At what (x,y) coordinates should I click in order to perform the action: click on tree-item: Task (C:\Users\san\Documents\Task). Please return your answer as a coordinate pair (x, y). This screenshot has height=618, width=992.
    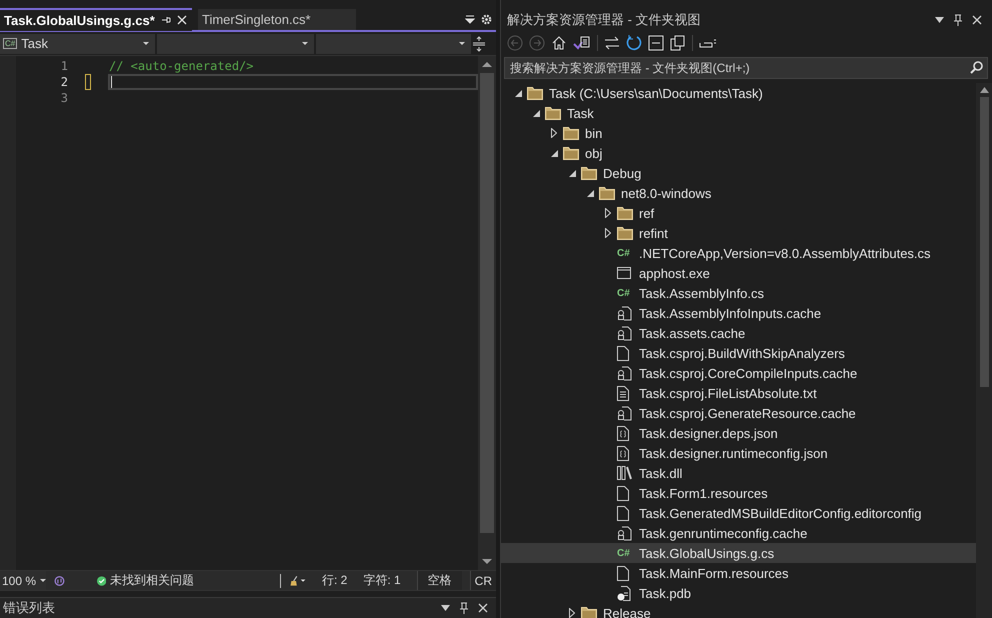
    Looking at the image, I should click on (738, 93).